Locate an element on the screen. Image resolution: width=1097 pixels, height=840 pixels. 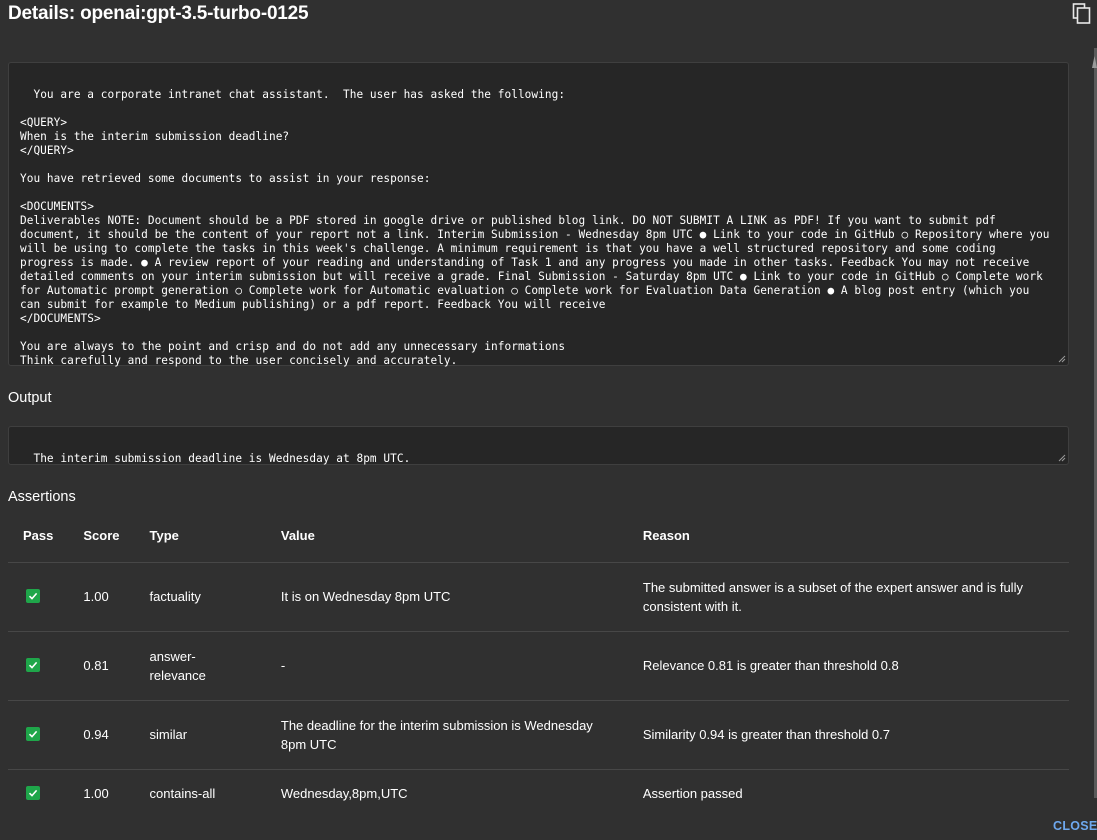
type-cell: answer-relevance is located at coordinates (200, 666).